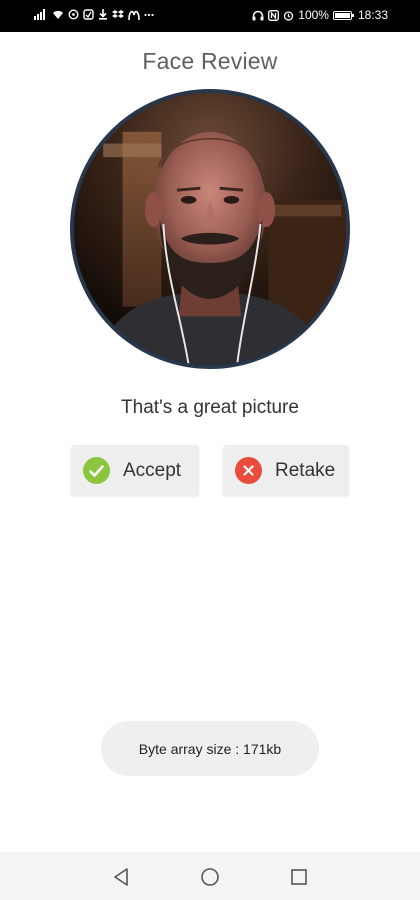 The height and width of the screenshot is (900, 420). Describe the element at coordinates (210, 16) in the screenshot. I see `status-bar: 100% 18:33` at that location.